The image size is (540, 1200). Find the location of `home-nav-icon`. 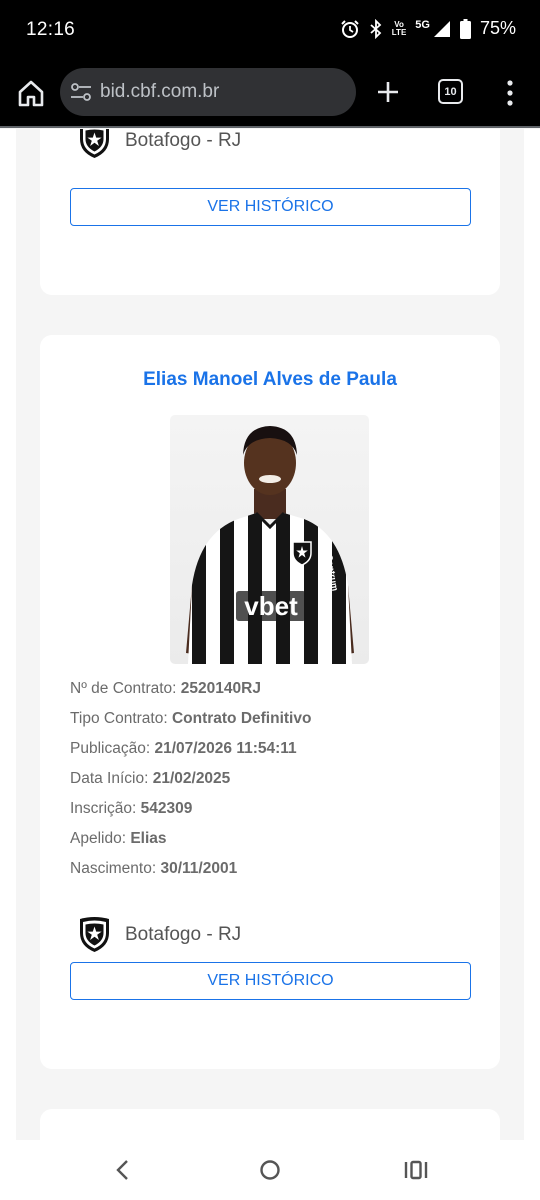

home-nav-icon is located at coordinates (270, 1170).